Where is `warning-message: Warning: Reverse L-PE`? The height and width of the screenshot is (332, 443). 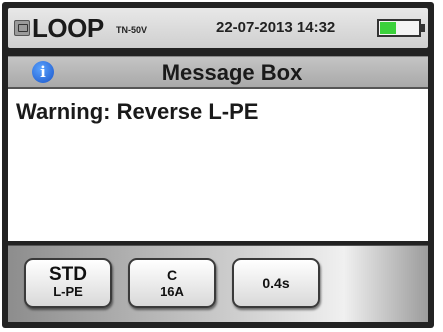
warning-message: Warning: Reverse L-PE is located at coordinates (137, 111).